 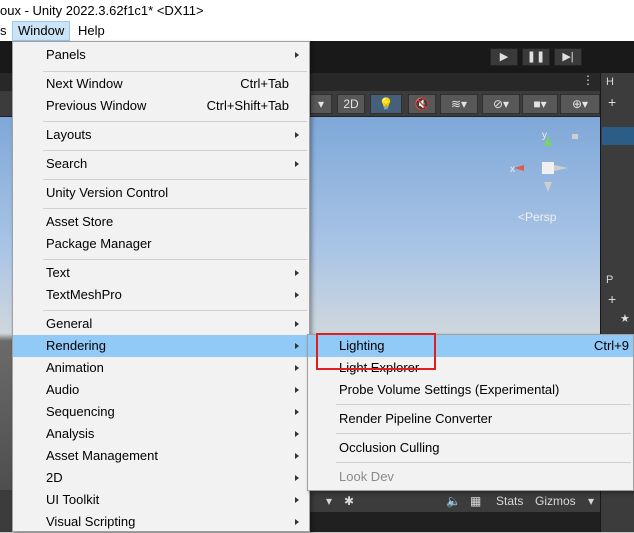 I want to click on menu-item-label: TextMeshPro, so click(x=84, y=294).